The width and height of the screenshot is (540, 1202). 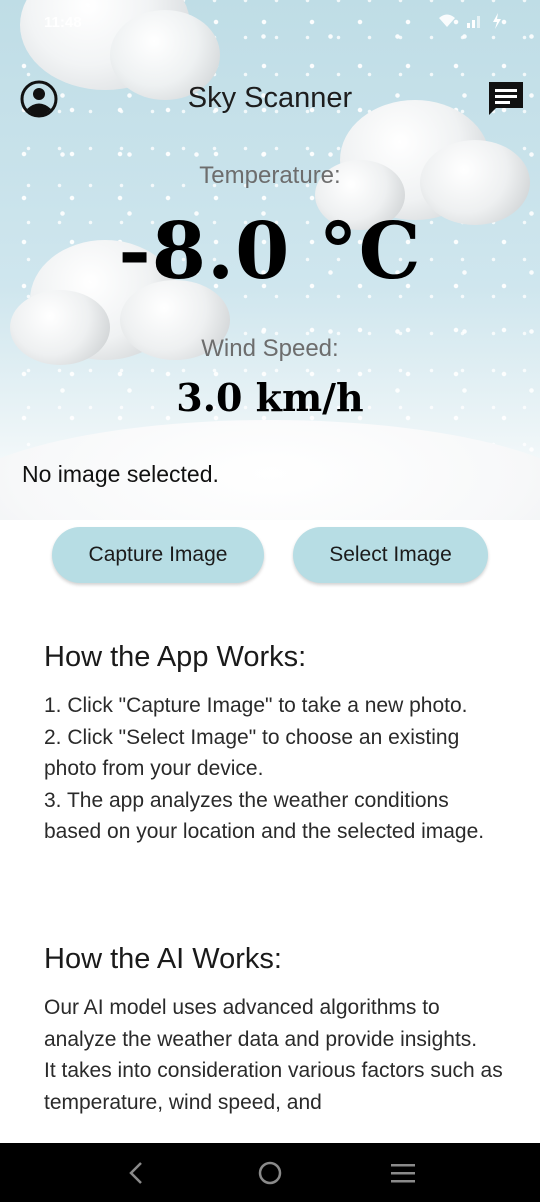 I want to click on system-navigation-bar, so click(x=270, y=1172).